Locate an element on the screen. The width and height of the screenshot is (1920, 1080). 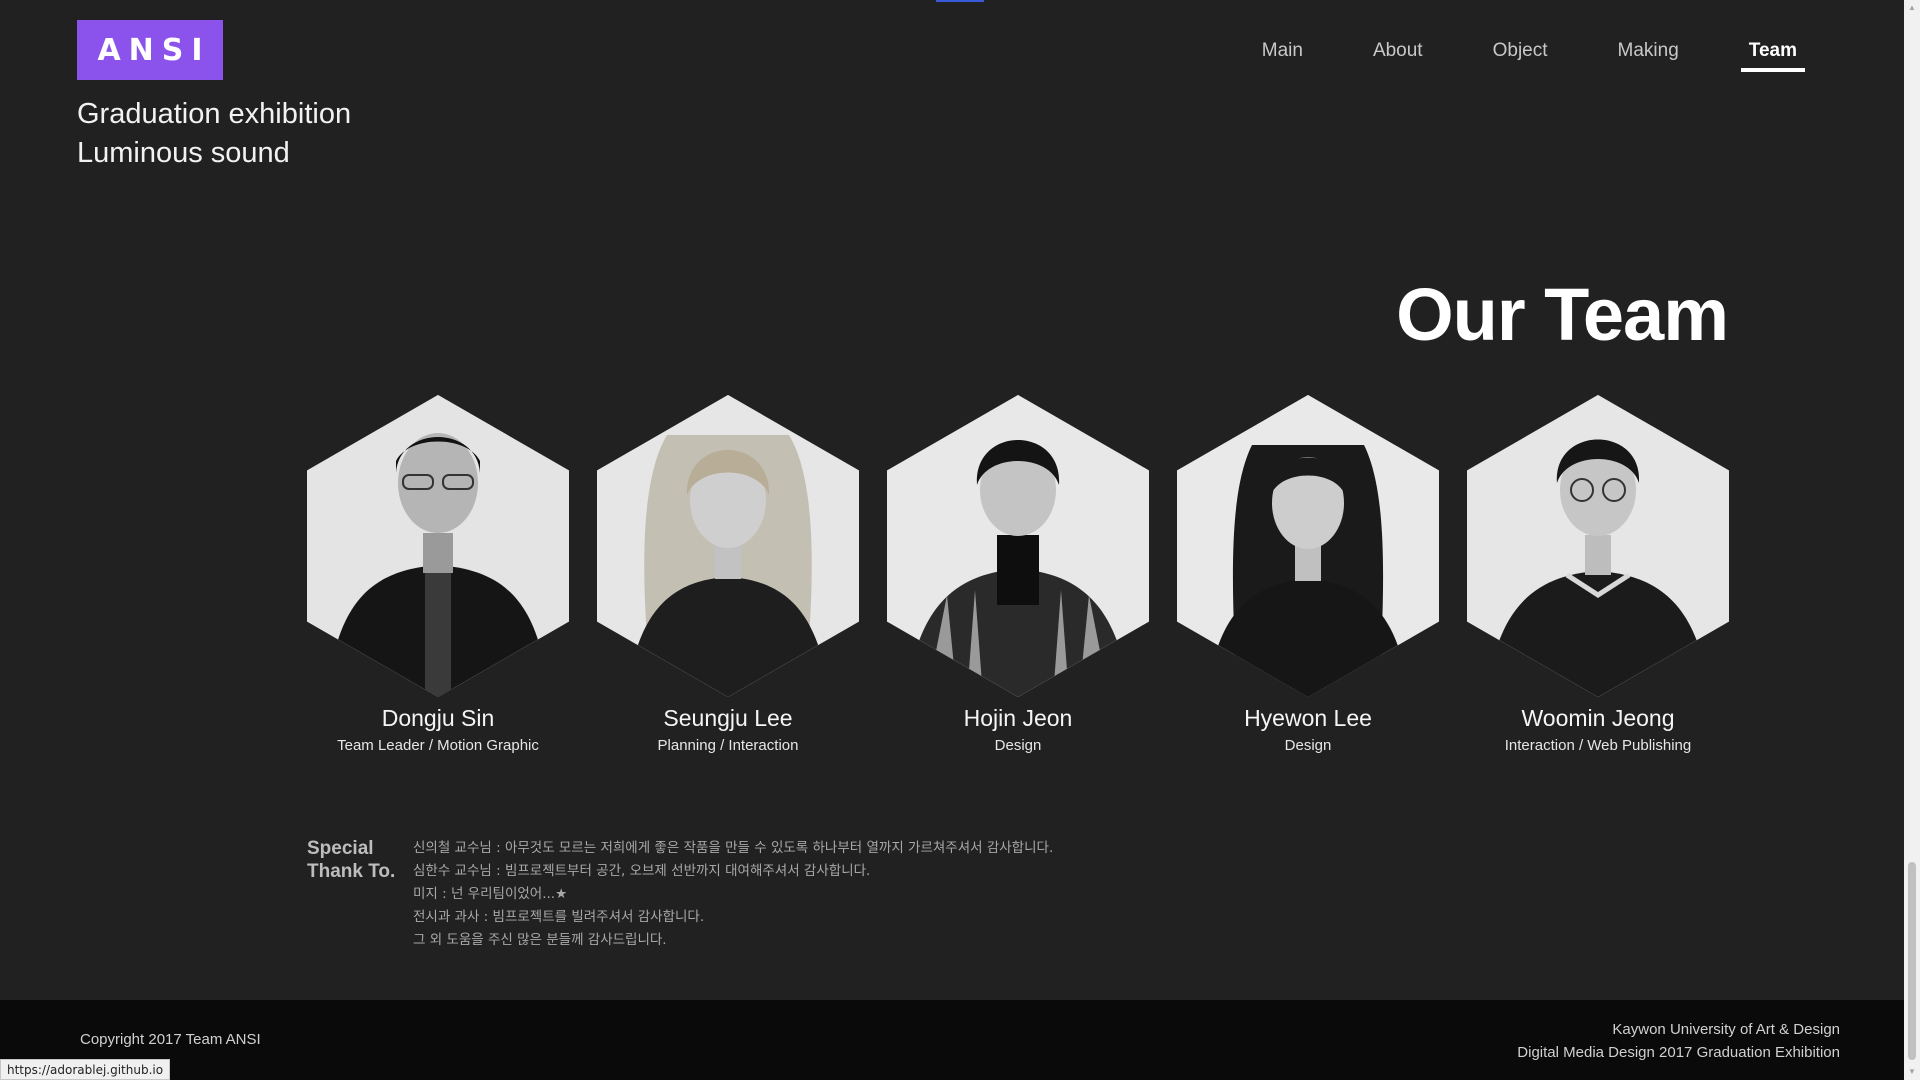
vertical-scrollbar: ▲ ▼ is located at coordinates (1912, 540).